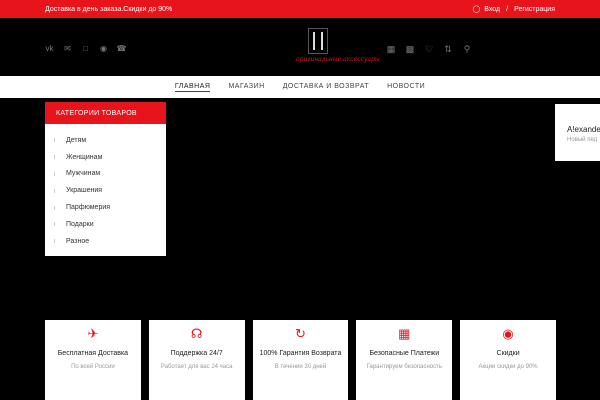 This screenshot has width=600, height=400. Describe the element at coordinates (246, 87) in the screenshot. I see `nav-shop: МАГАЗИН` at that location.